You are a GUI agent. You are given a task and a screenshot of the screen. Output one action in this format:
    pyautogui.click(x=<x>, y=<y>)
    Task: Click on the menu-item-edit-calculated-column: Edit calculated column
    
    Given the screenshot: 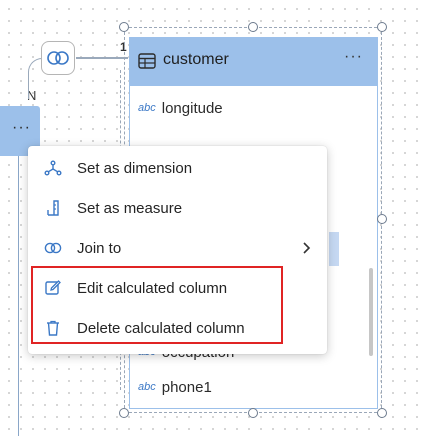 What is the action you would take?
    pyautogui.click(x=177, y=288)
    